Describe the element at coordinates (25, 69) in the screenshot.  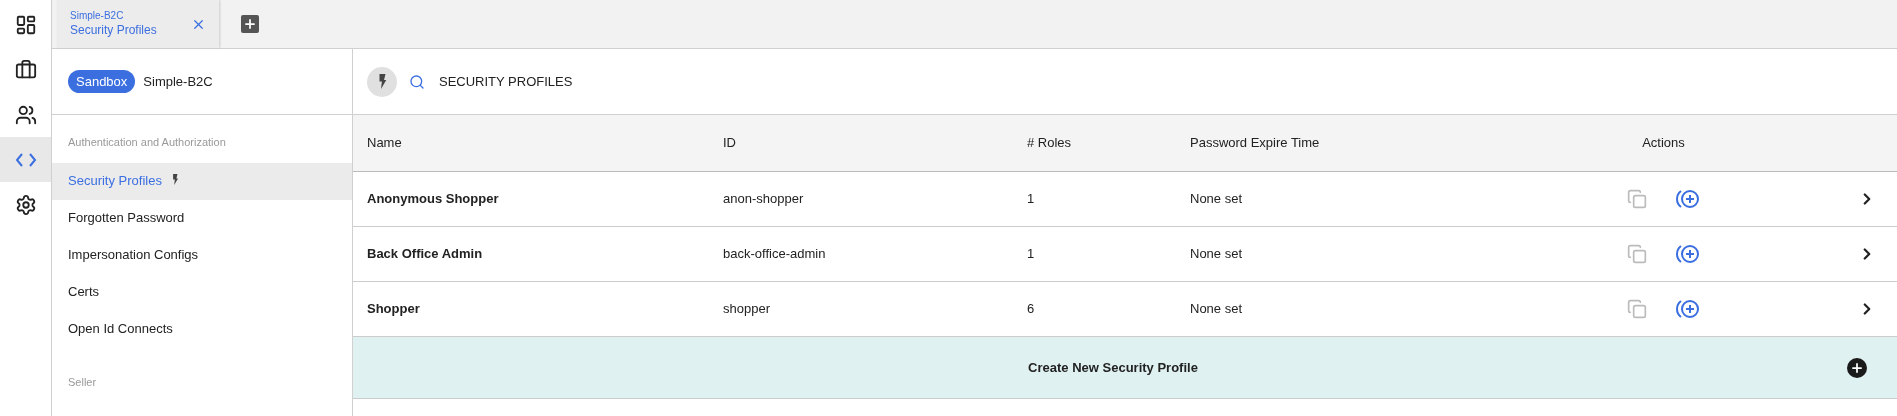
I see `briefcase-icon` at that location.